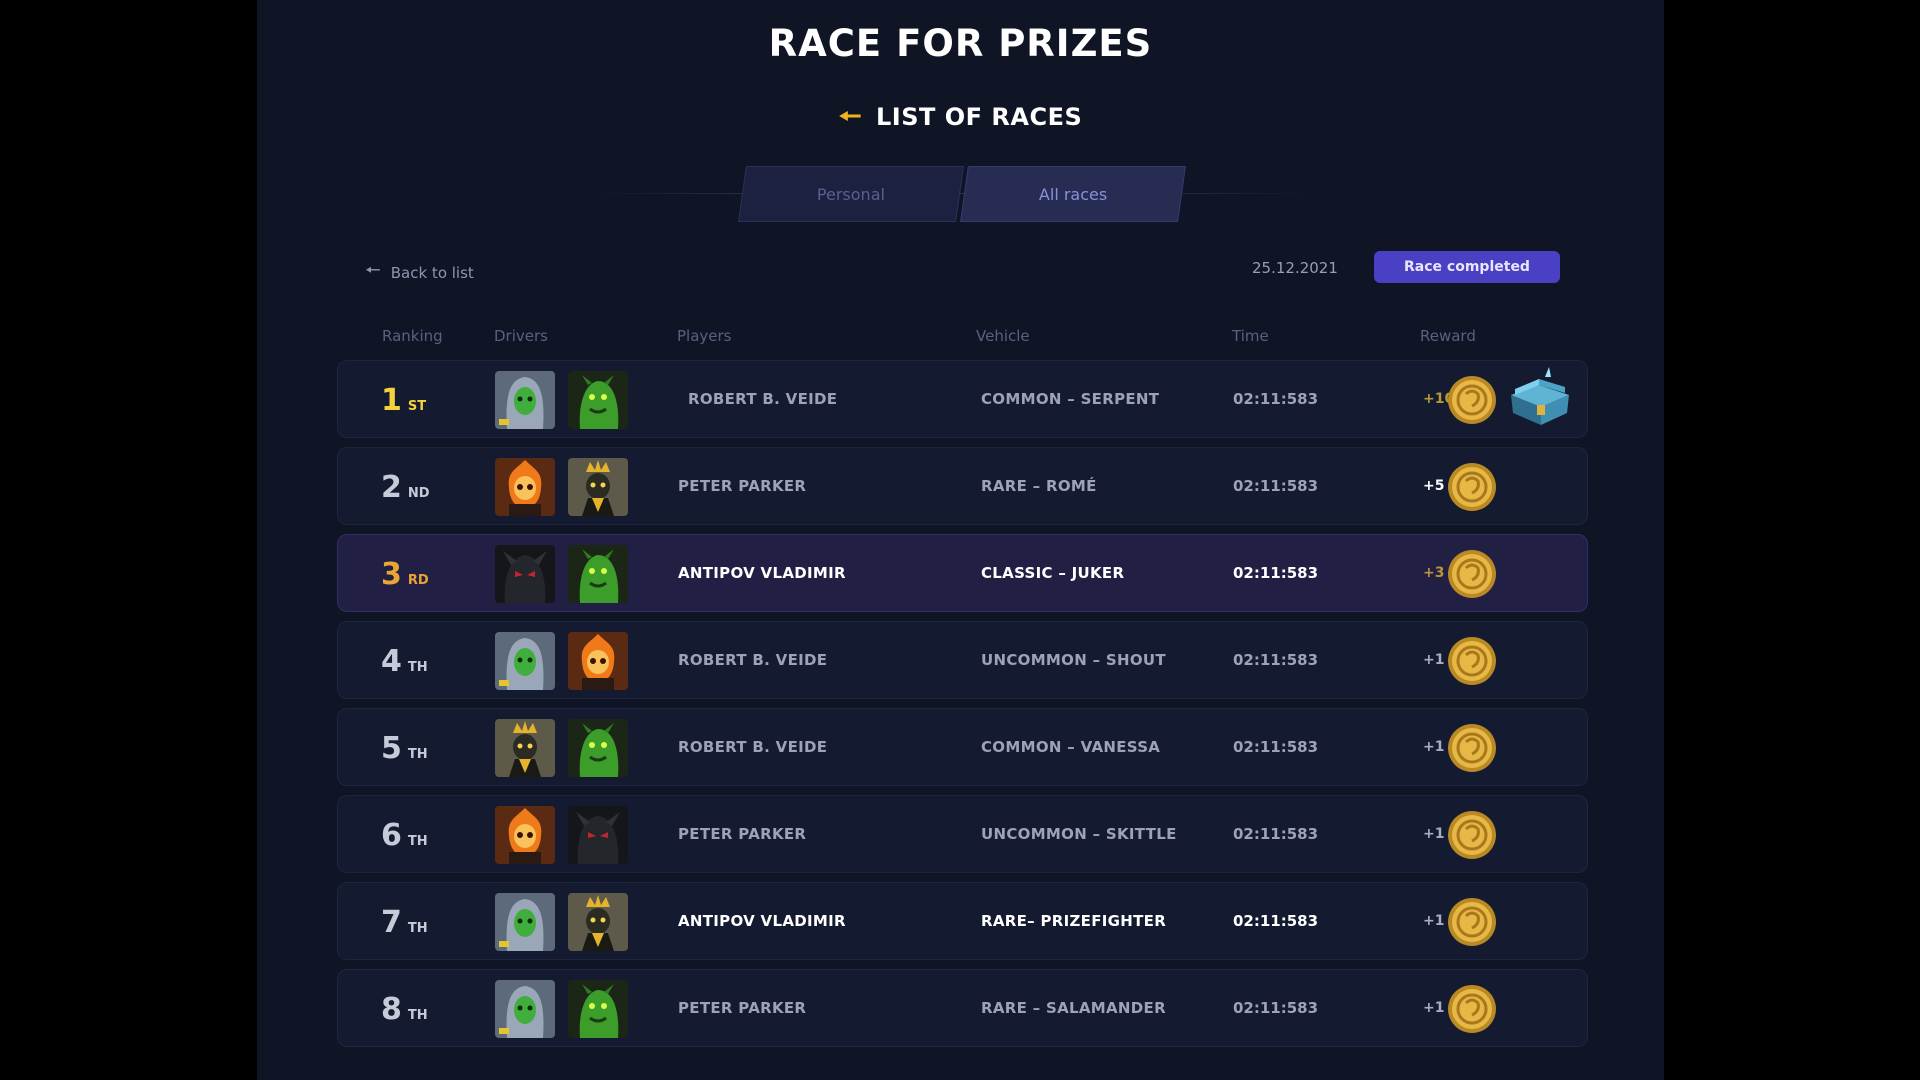 This screenshot has height=1080, width=1920. Describe the element at coordinates (404, 835) in the screenshot. I see `rank-label: 6 TH` at that location.